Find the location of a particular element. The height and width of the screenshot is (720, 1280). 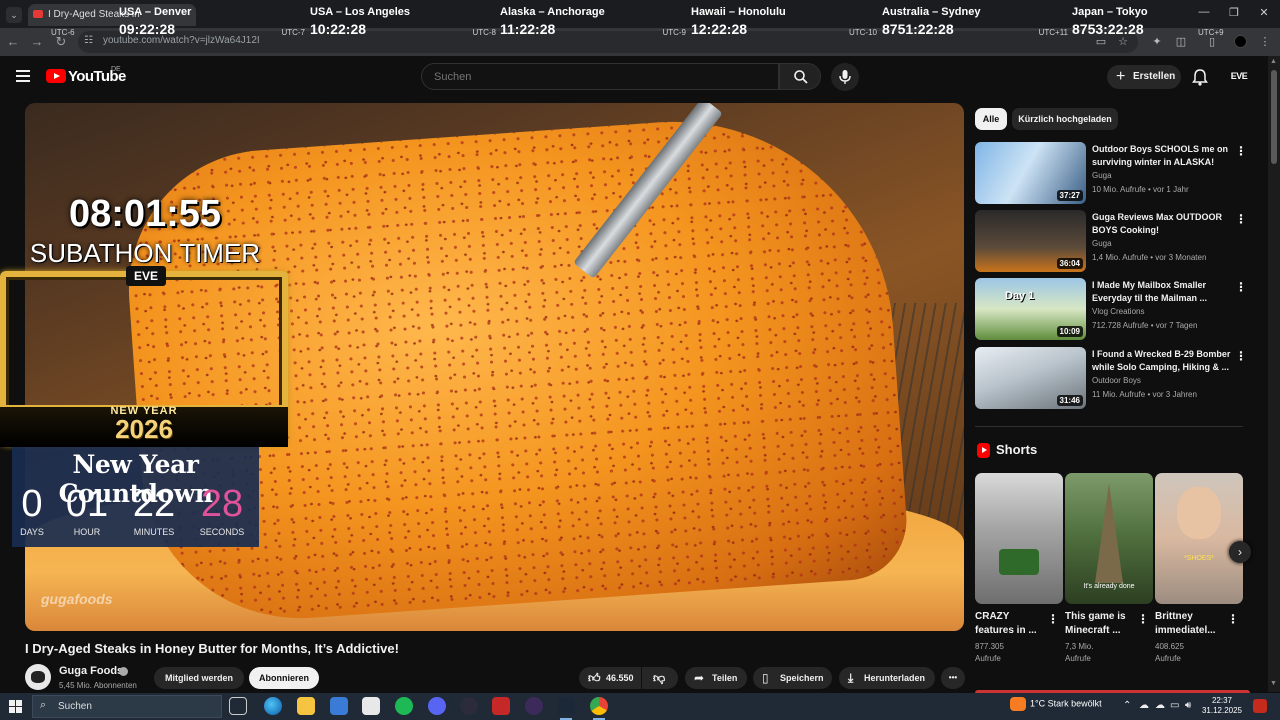

menu-icon is located at coordinates (23, 76).